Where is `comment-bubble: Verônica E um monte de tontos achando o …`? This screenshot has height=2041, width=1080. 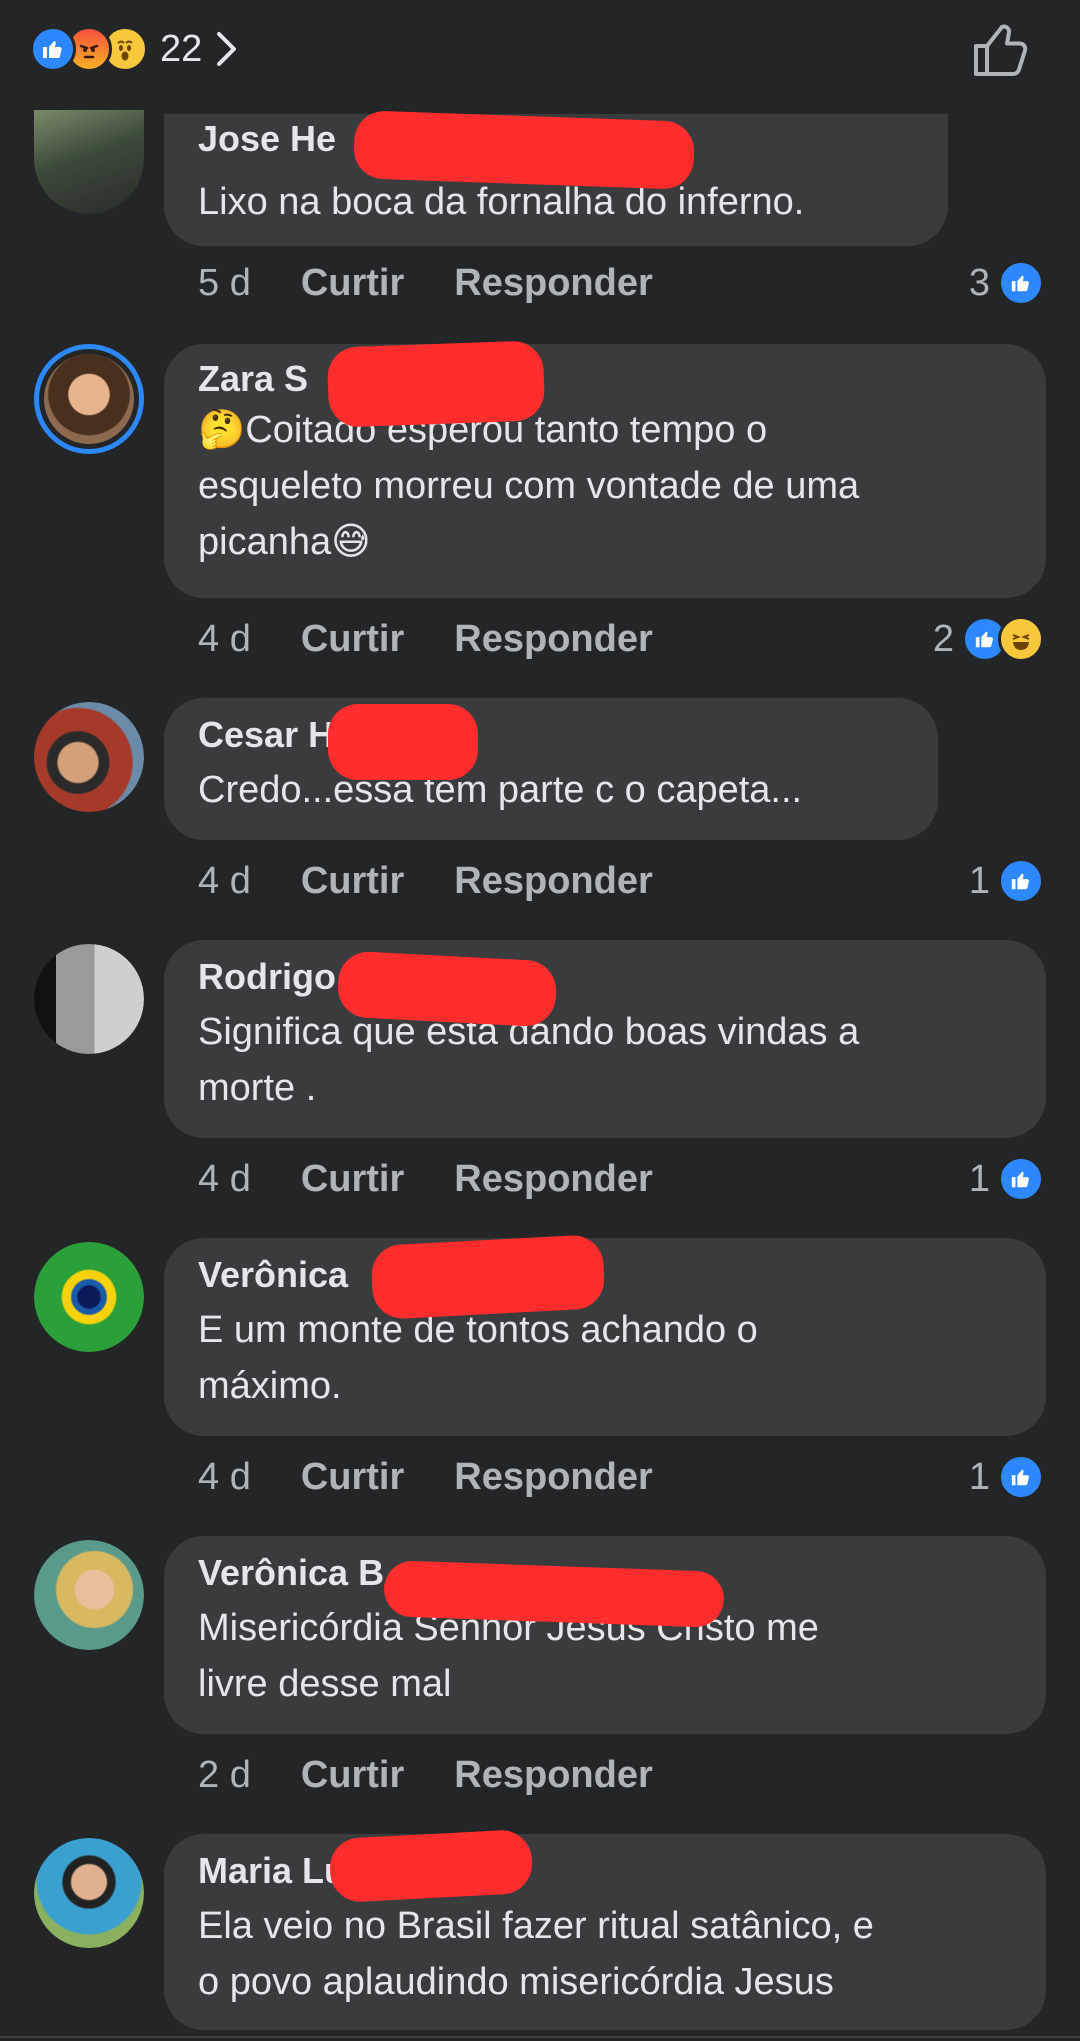 comment-bubble: Verônica E um monte de tontos achando o … is located at coordinates (605, 1337).